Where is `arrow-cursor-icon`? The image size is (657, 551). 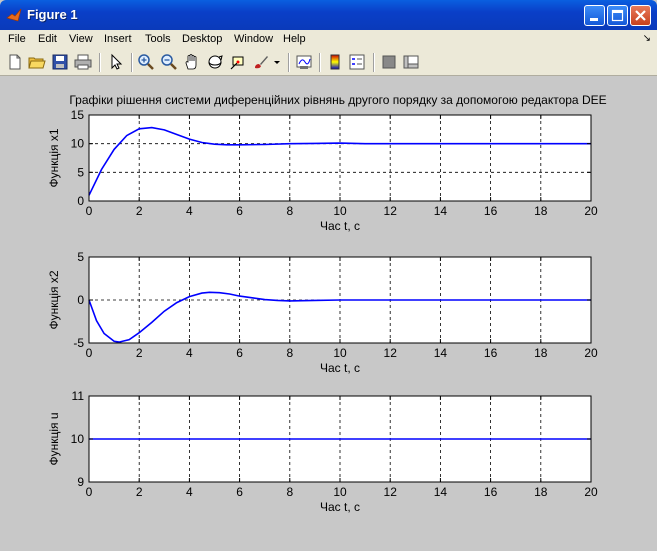 arrow-cursor-icon is located at coordinates (116, 62).